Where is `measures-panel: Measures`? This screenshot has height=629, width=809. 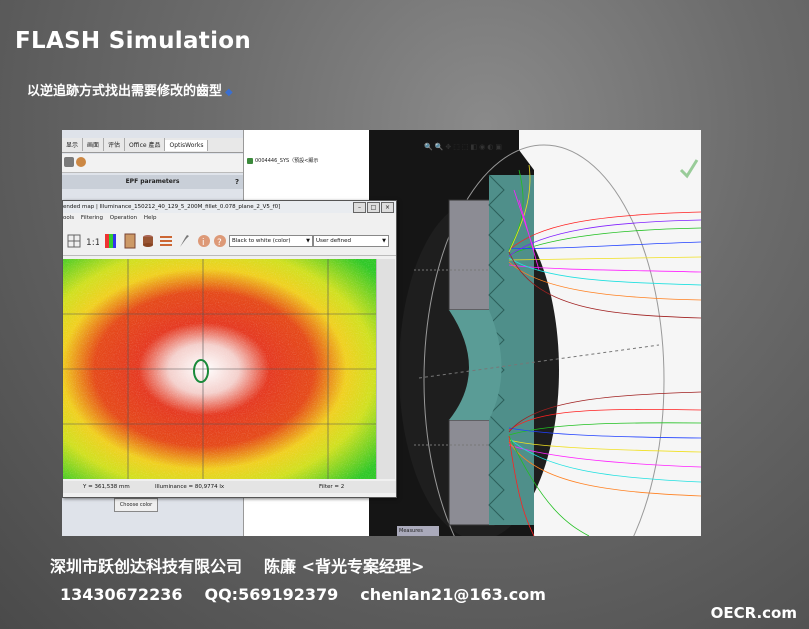
measures-panel: Measures is located at coordinates (418, 531).